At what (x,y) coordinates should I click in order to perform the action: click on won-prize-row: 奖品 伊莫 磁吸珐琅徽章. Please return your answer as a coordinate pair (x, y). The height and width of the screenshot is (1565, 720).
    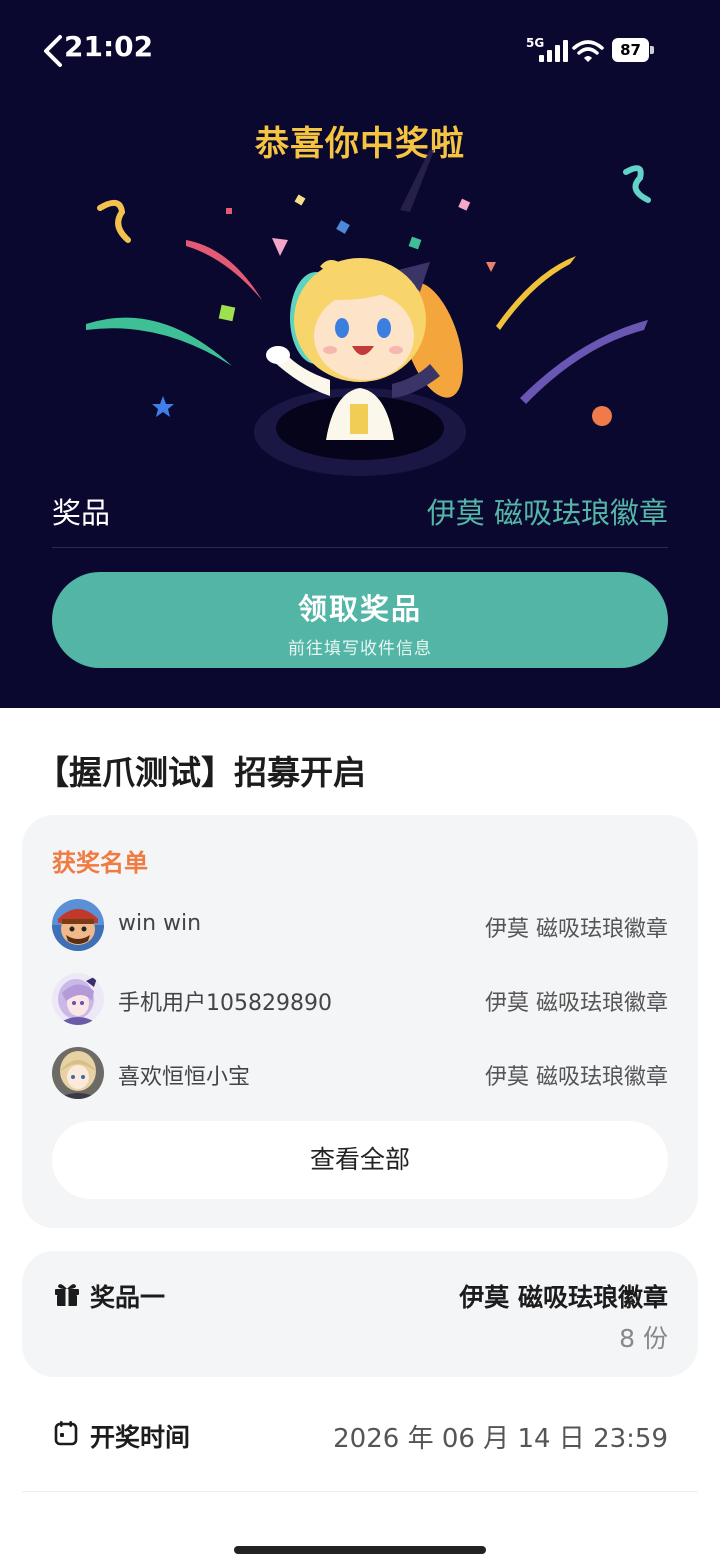
    Looking at the image, I should click on (360, 517).